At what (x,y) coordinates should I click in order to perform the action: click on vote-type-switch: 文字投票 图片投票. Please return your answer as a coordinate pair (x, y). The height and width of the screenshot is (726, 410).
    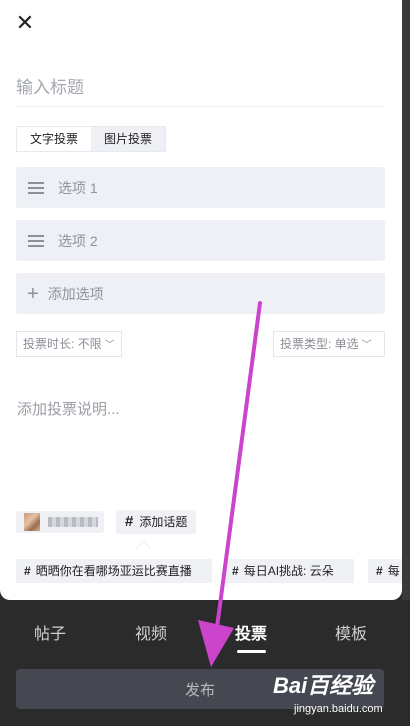
    Looking at the image, I should click on (91, 139).